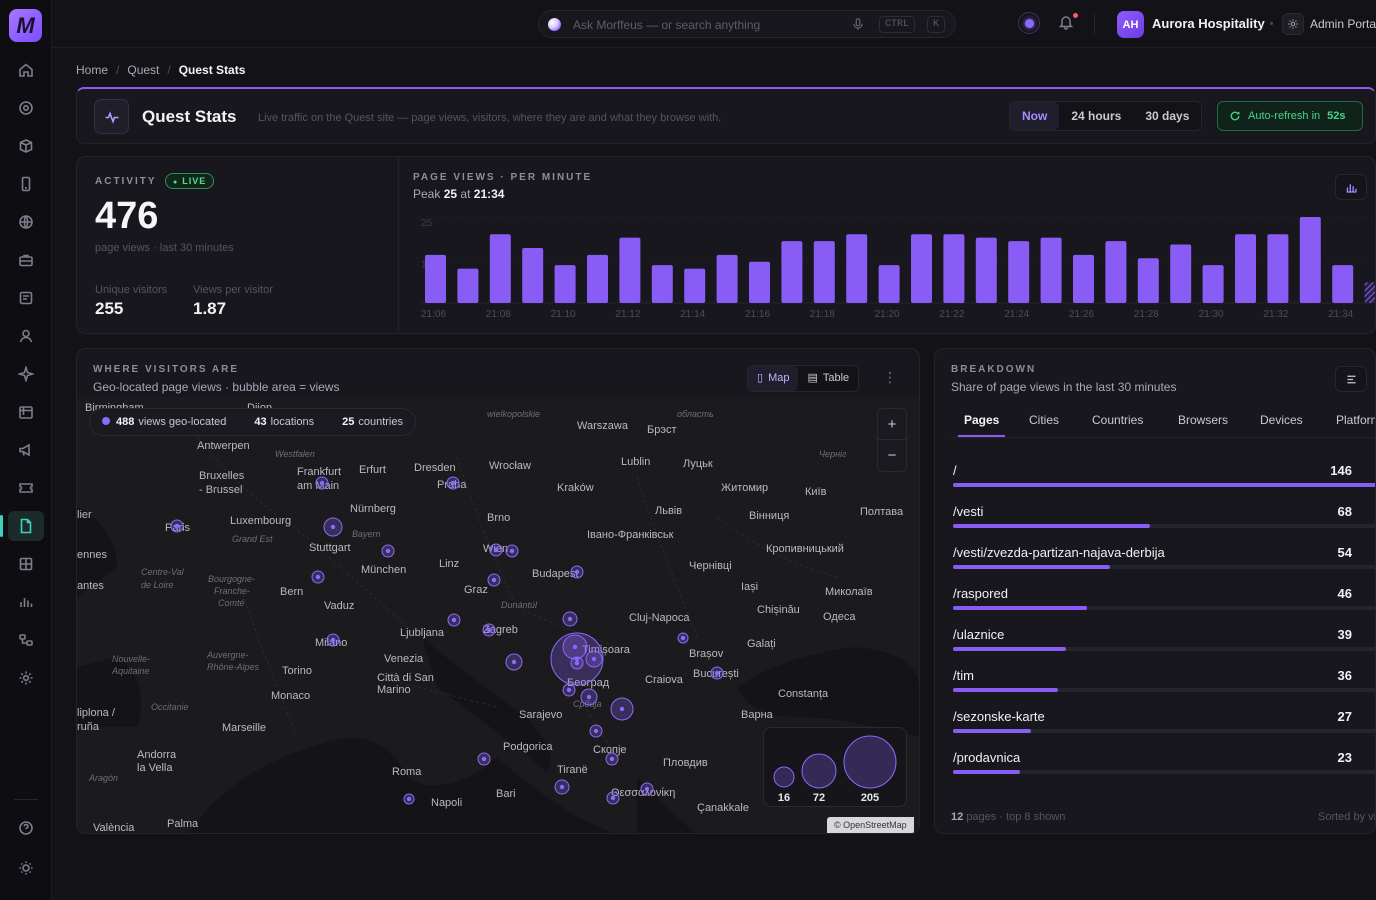 The height and width of the screenshot is (900, 1376). Describe the element at coordinates (1310, 260) in the screenshot. I see `bar-21:33` at that location.